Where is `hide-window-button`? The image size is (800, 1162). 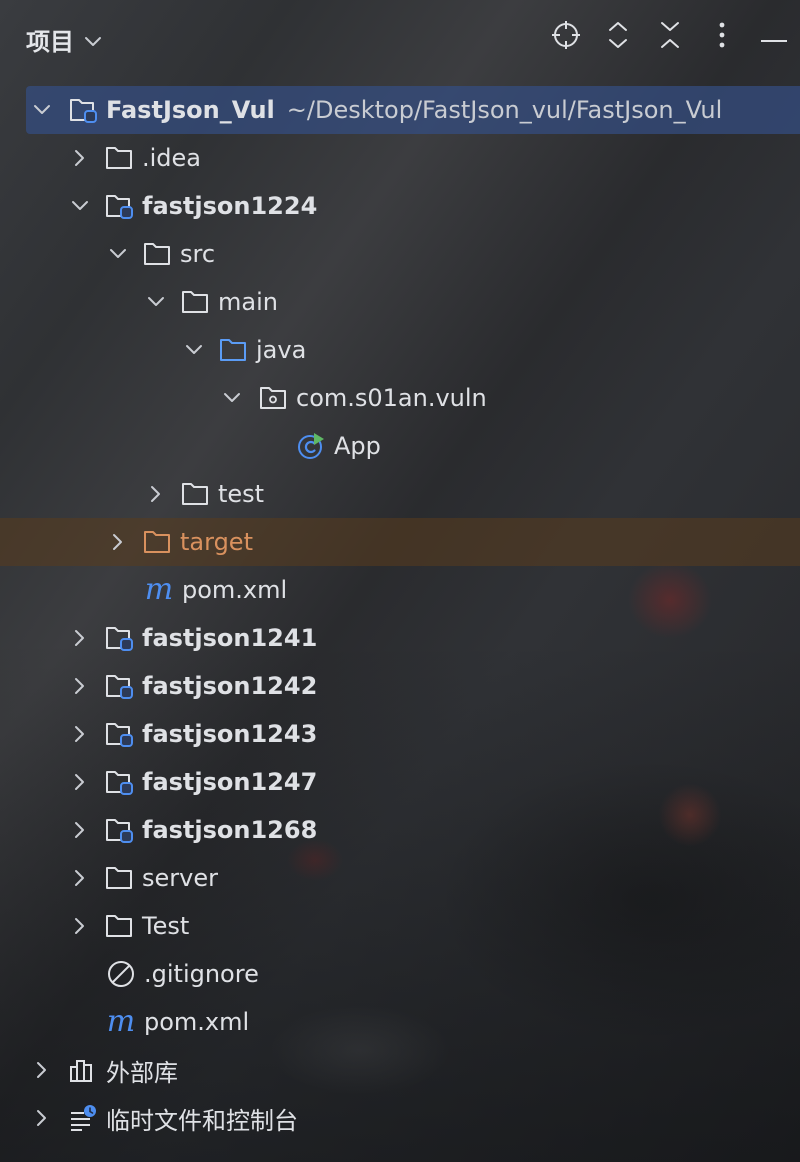 hide-window-button is located at coordinates (774, 37).